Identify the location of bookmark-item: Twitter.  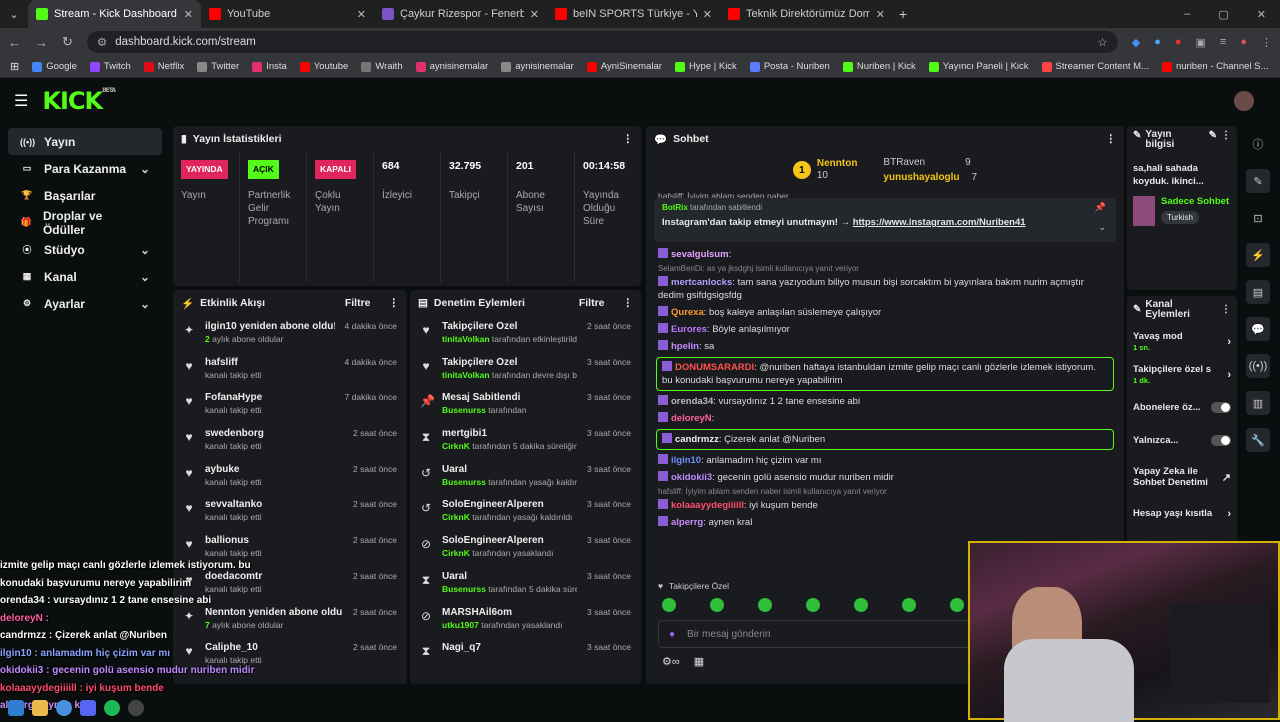
(218, 66).